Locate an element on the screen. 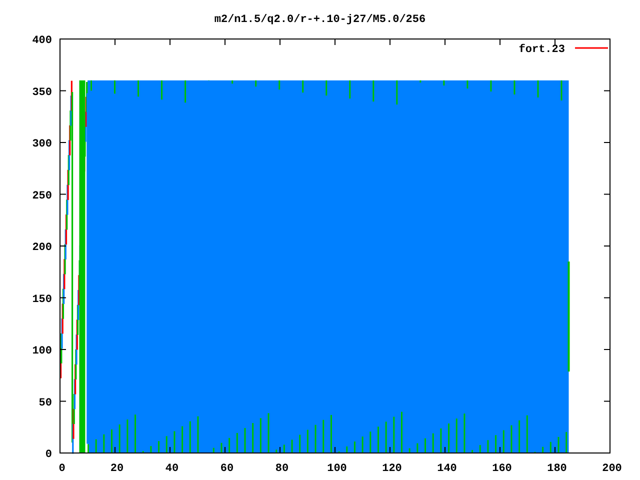 The width and height of the screenshot is (640, 480). chart-title: m2/n1.5/q2.0/r-+.10-j27/M5.0/256 is located at coordinates (320, 20).